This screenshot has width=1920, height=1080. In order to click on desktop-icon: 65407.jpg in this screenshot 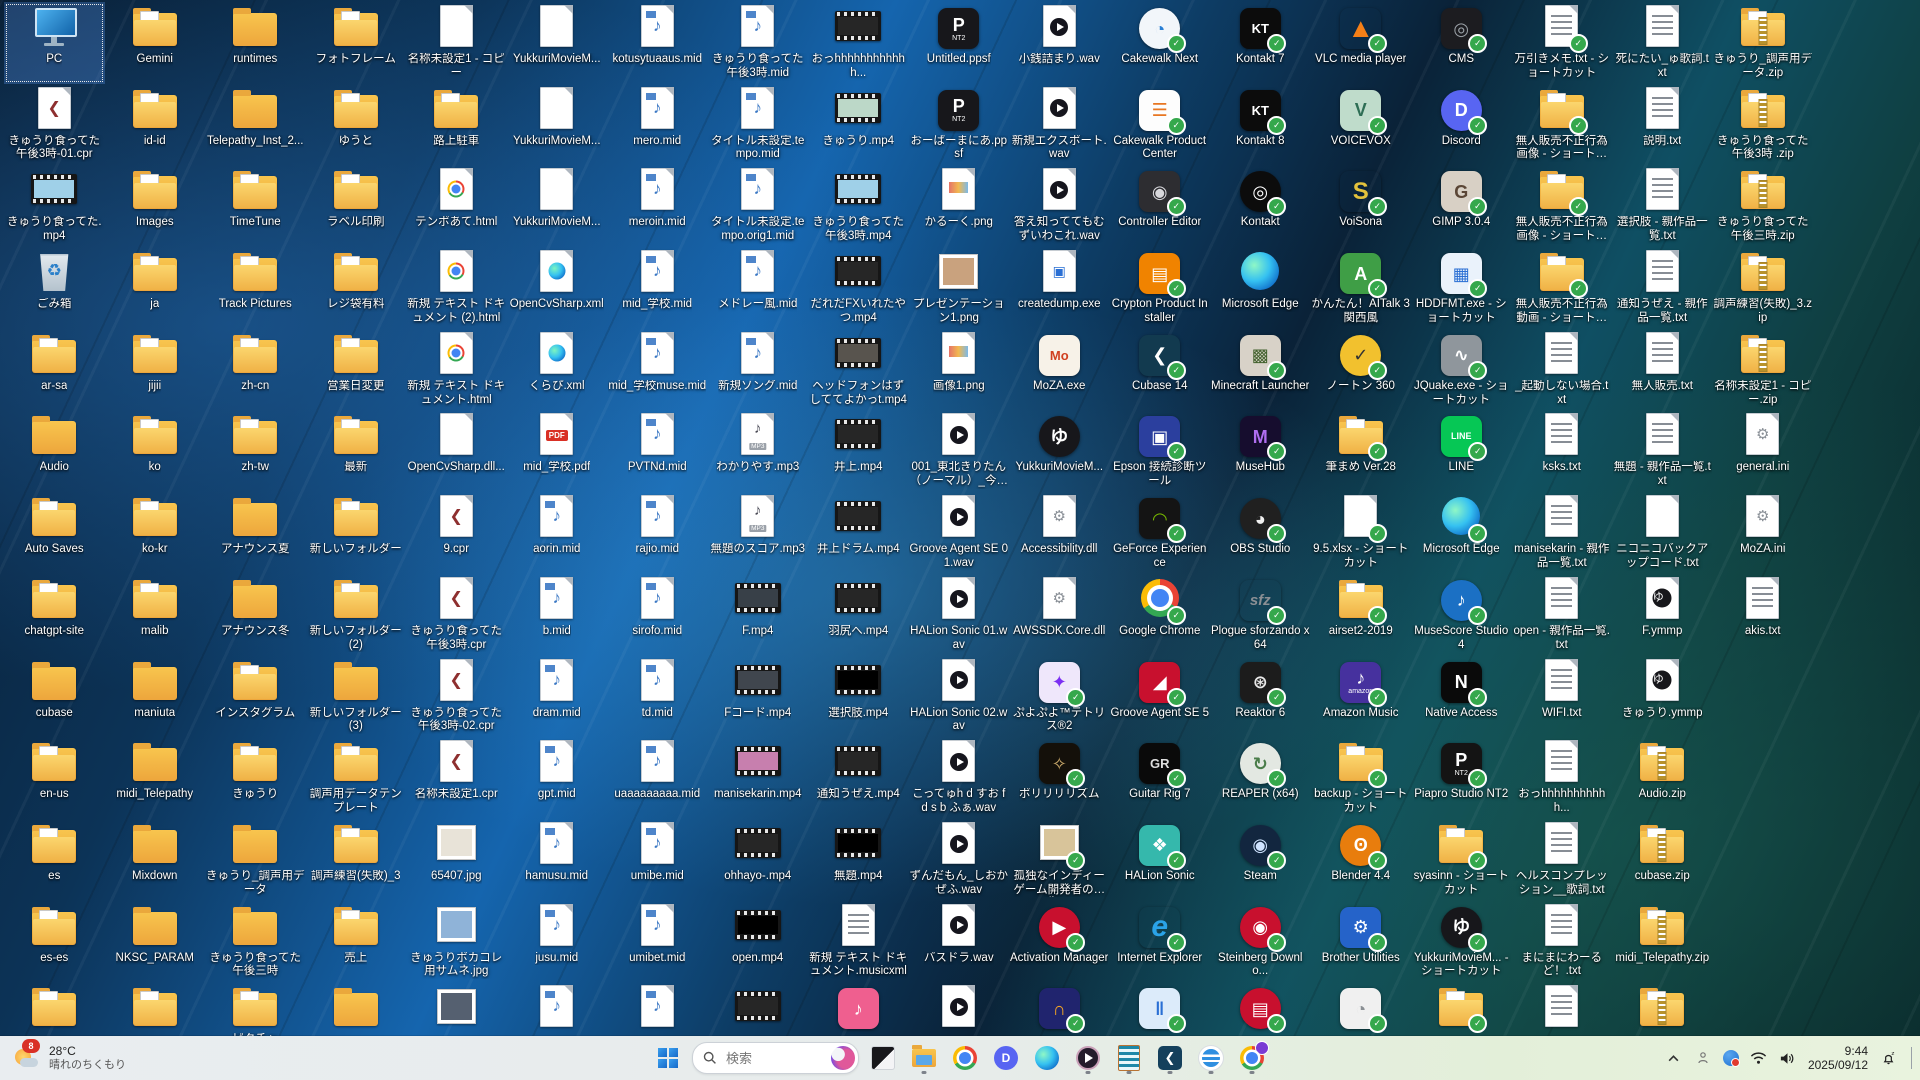, I will do `click(456, 860)`.